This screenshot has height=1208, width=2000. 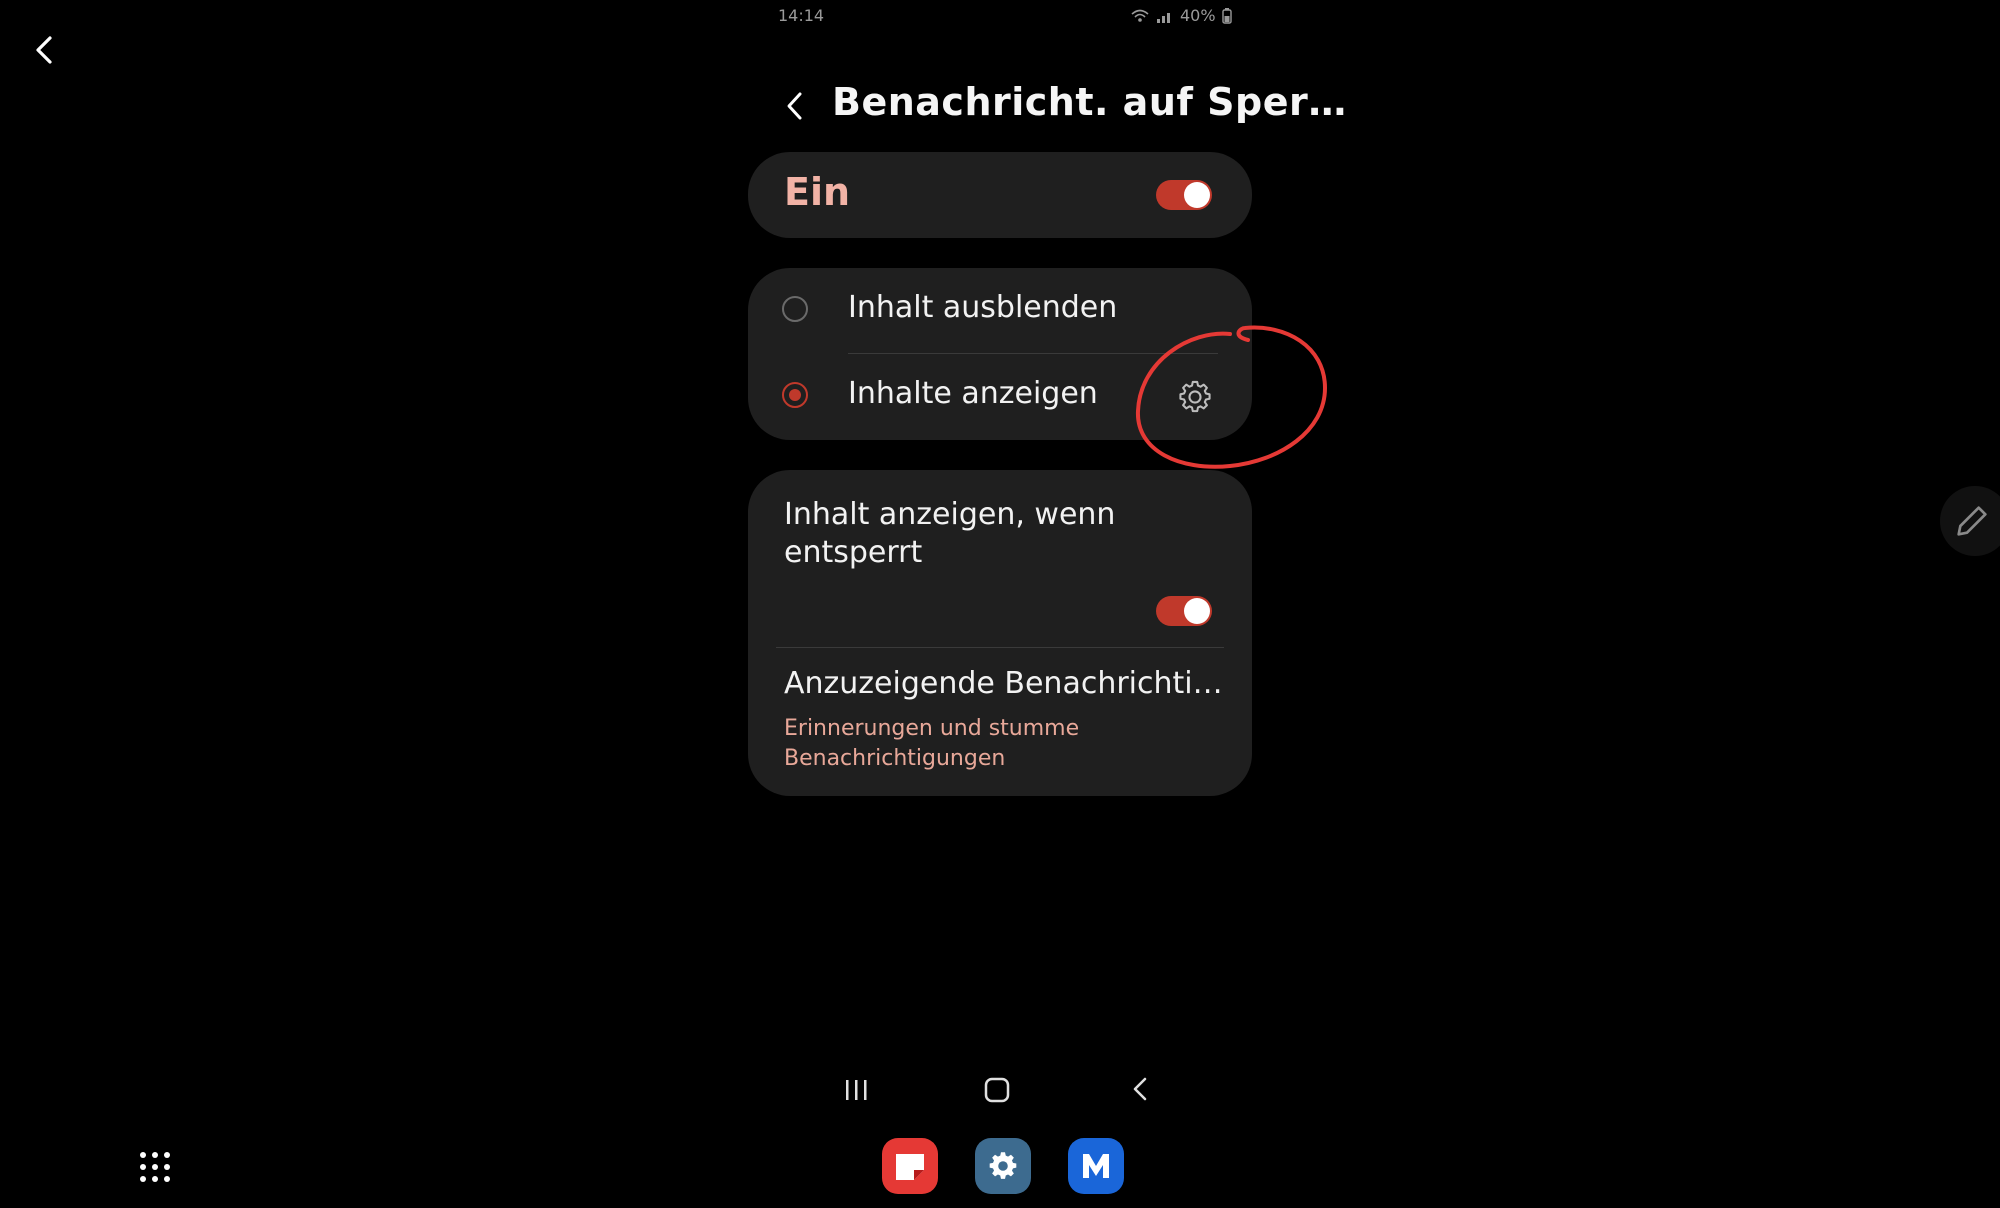 I want to click on status-indicators: 40%, so click(x=1181, y=15).